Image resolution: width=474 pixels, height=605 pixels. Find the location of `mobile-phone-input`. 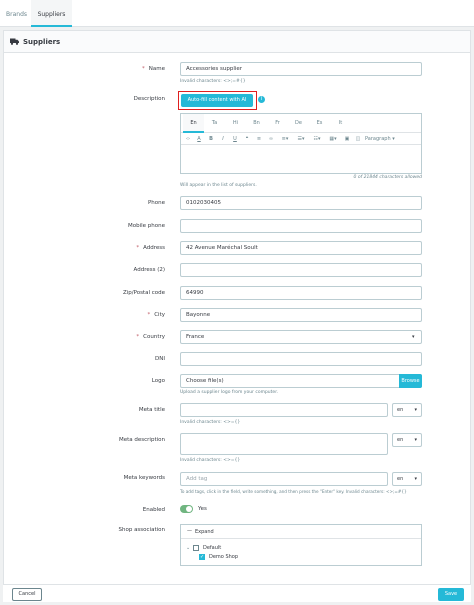

mobile-phone-input is located at coordinates (301, 226).